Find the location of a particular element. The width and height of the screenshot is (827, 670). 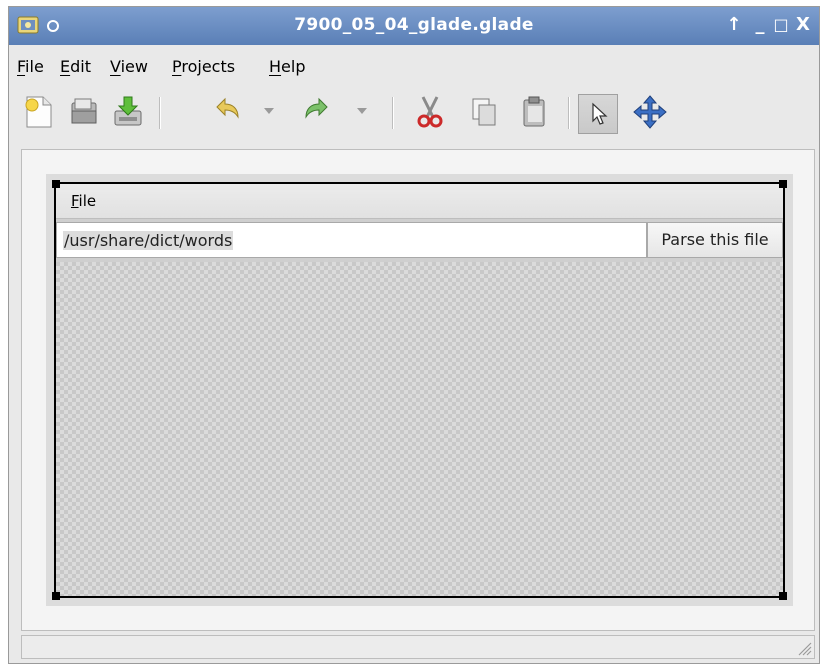

menu-edit: Edit is located at coordinates (75, 66).